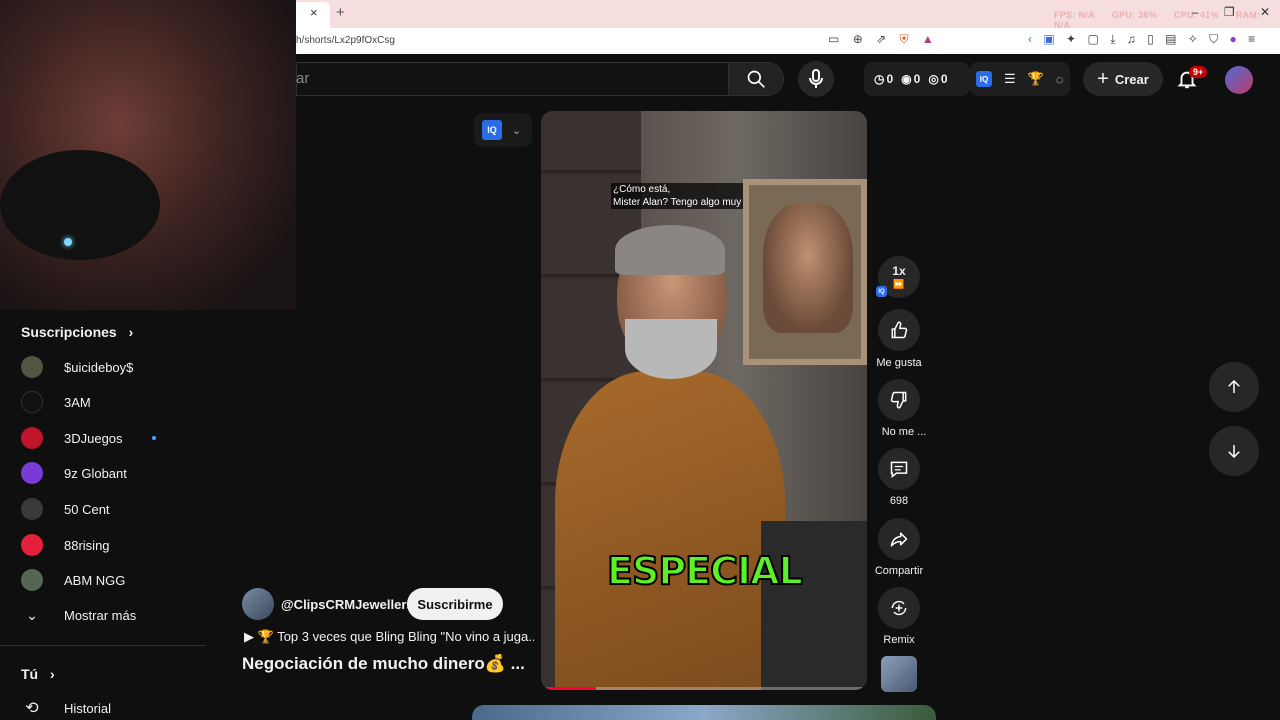  What do you see at coordinates (899, 571) in the screenshot?
I see `share-label: Compartir` at bounding box center [899, 571].